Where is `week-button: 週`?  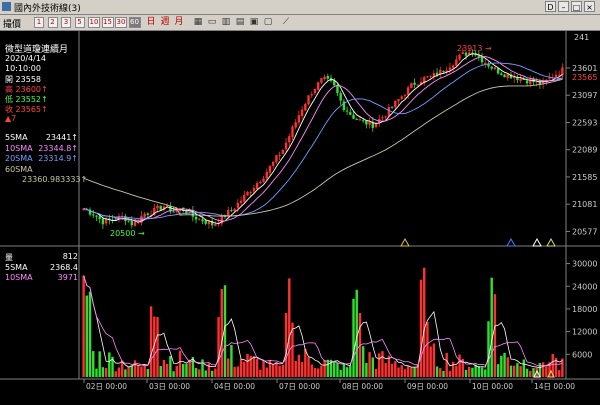
week-button: 週 is located at coordinates (165, 22).